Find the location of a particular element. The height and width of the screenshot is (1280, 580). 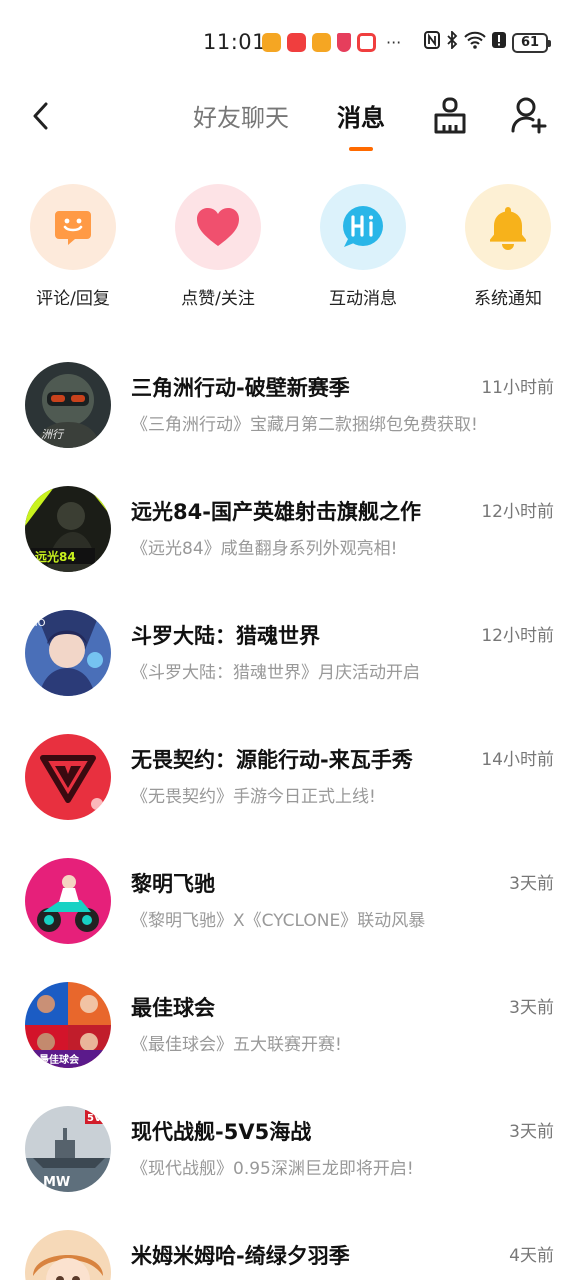

status-time: 11:01 is located at coordinates (235, 42).